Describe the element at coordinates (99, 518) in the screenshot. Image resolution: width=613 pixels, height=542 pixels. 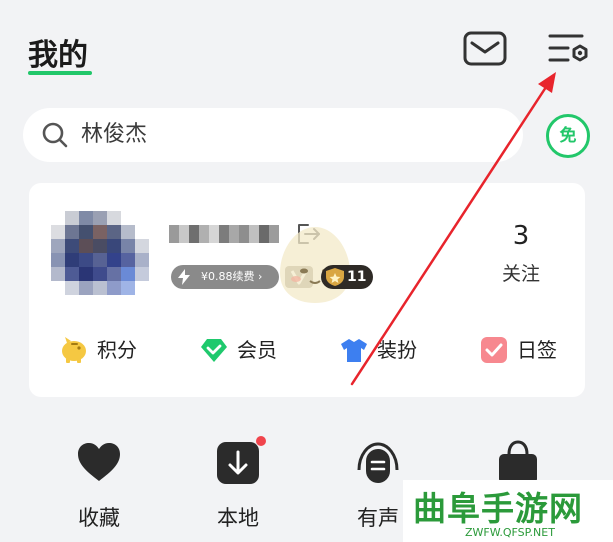
I see `favorites-label: 收藏` at that location.